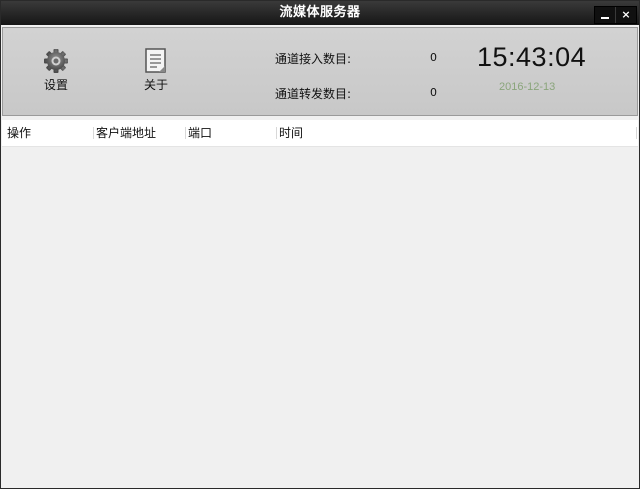 The image size is (640, 489). Describe the element at coordinates (532, 57) in the screenshot. I see `clock-time: 15:43:04` at that location.